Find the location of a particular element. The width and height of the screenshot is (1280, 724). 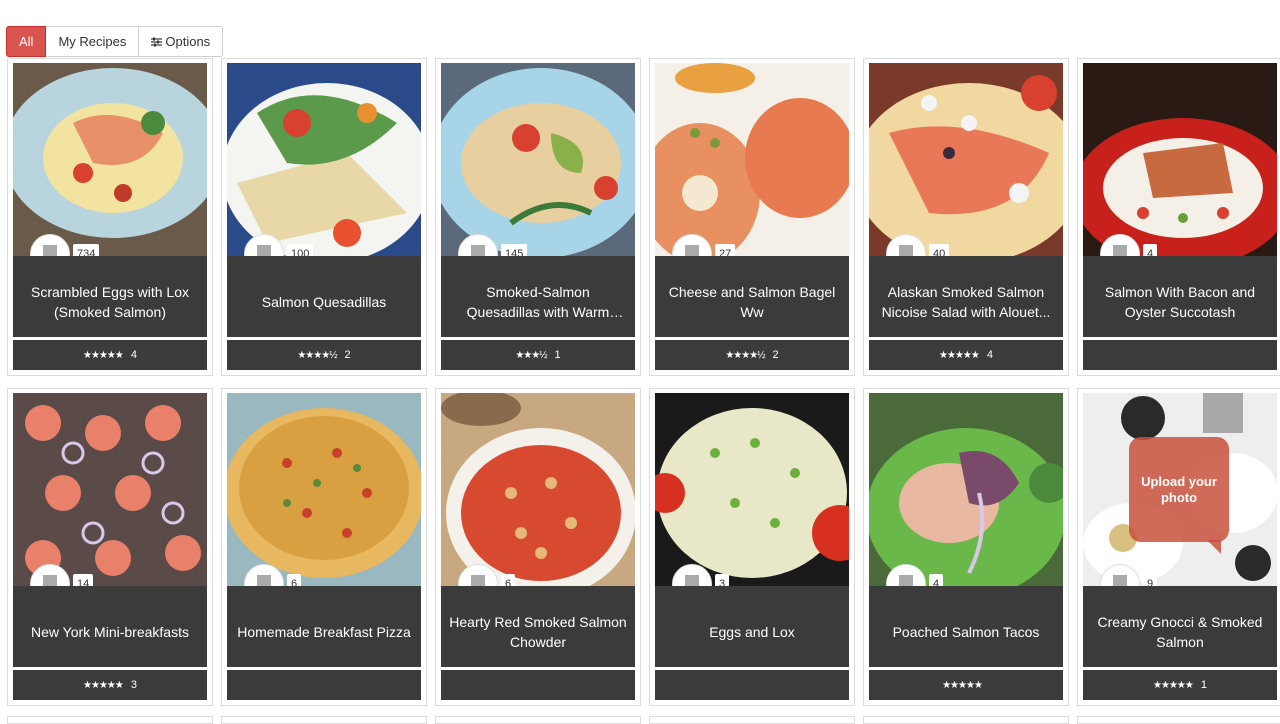

recipe-photo: 145 is located at coordinates (538, 160).